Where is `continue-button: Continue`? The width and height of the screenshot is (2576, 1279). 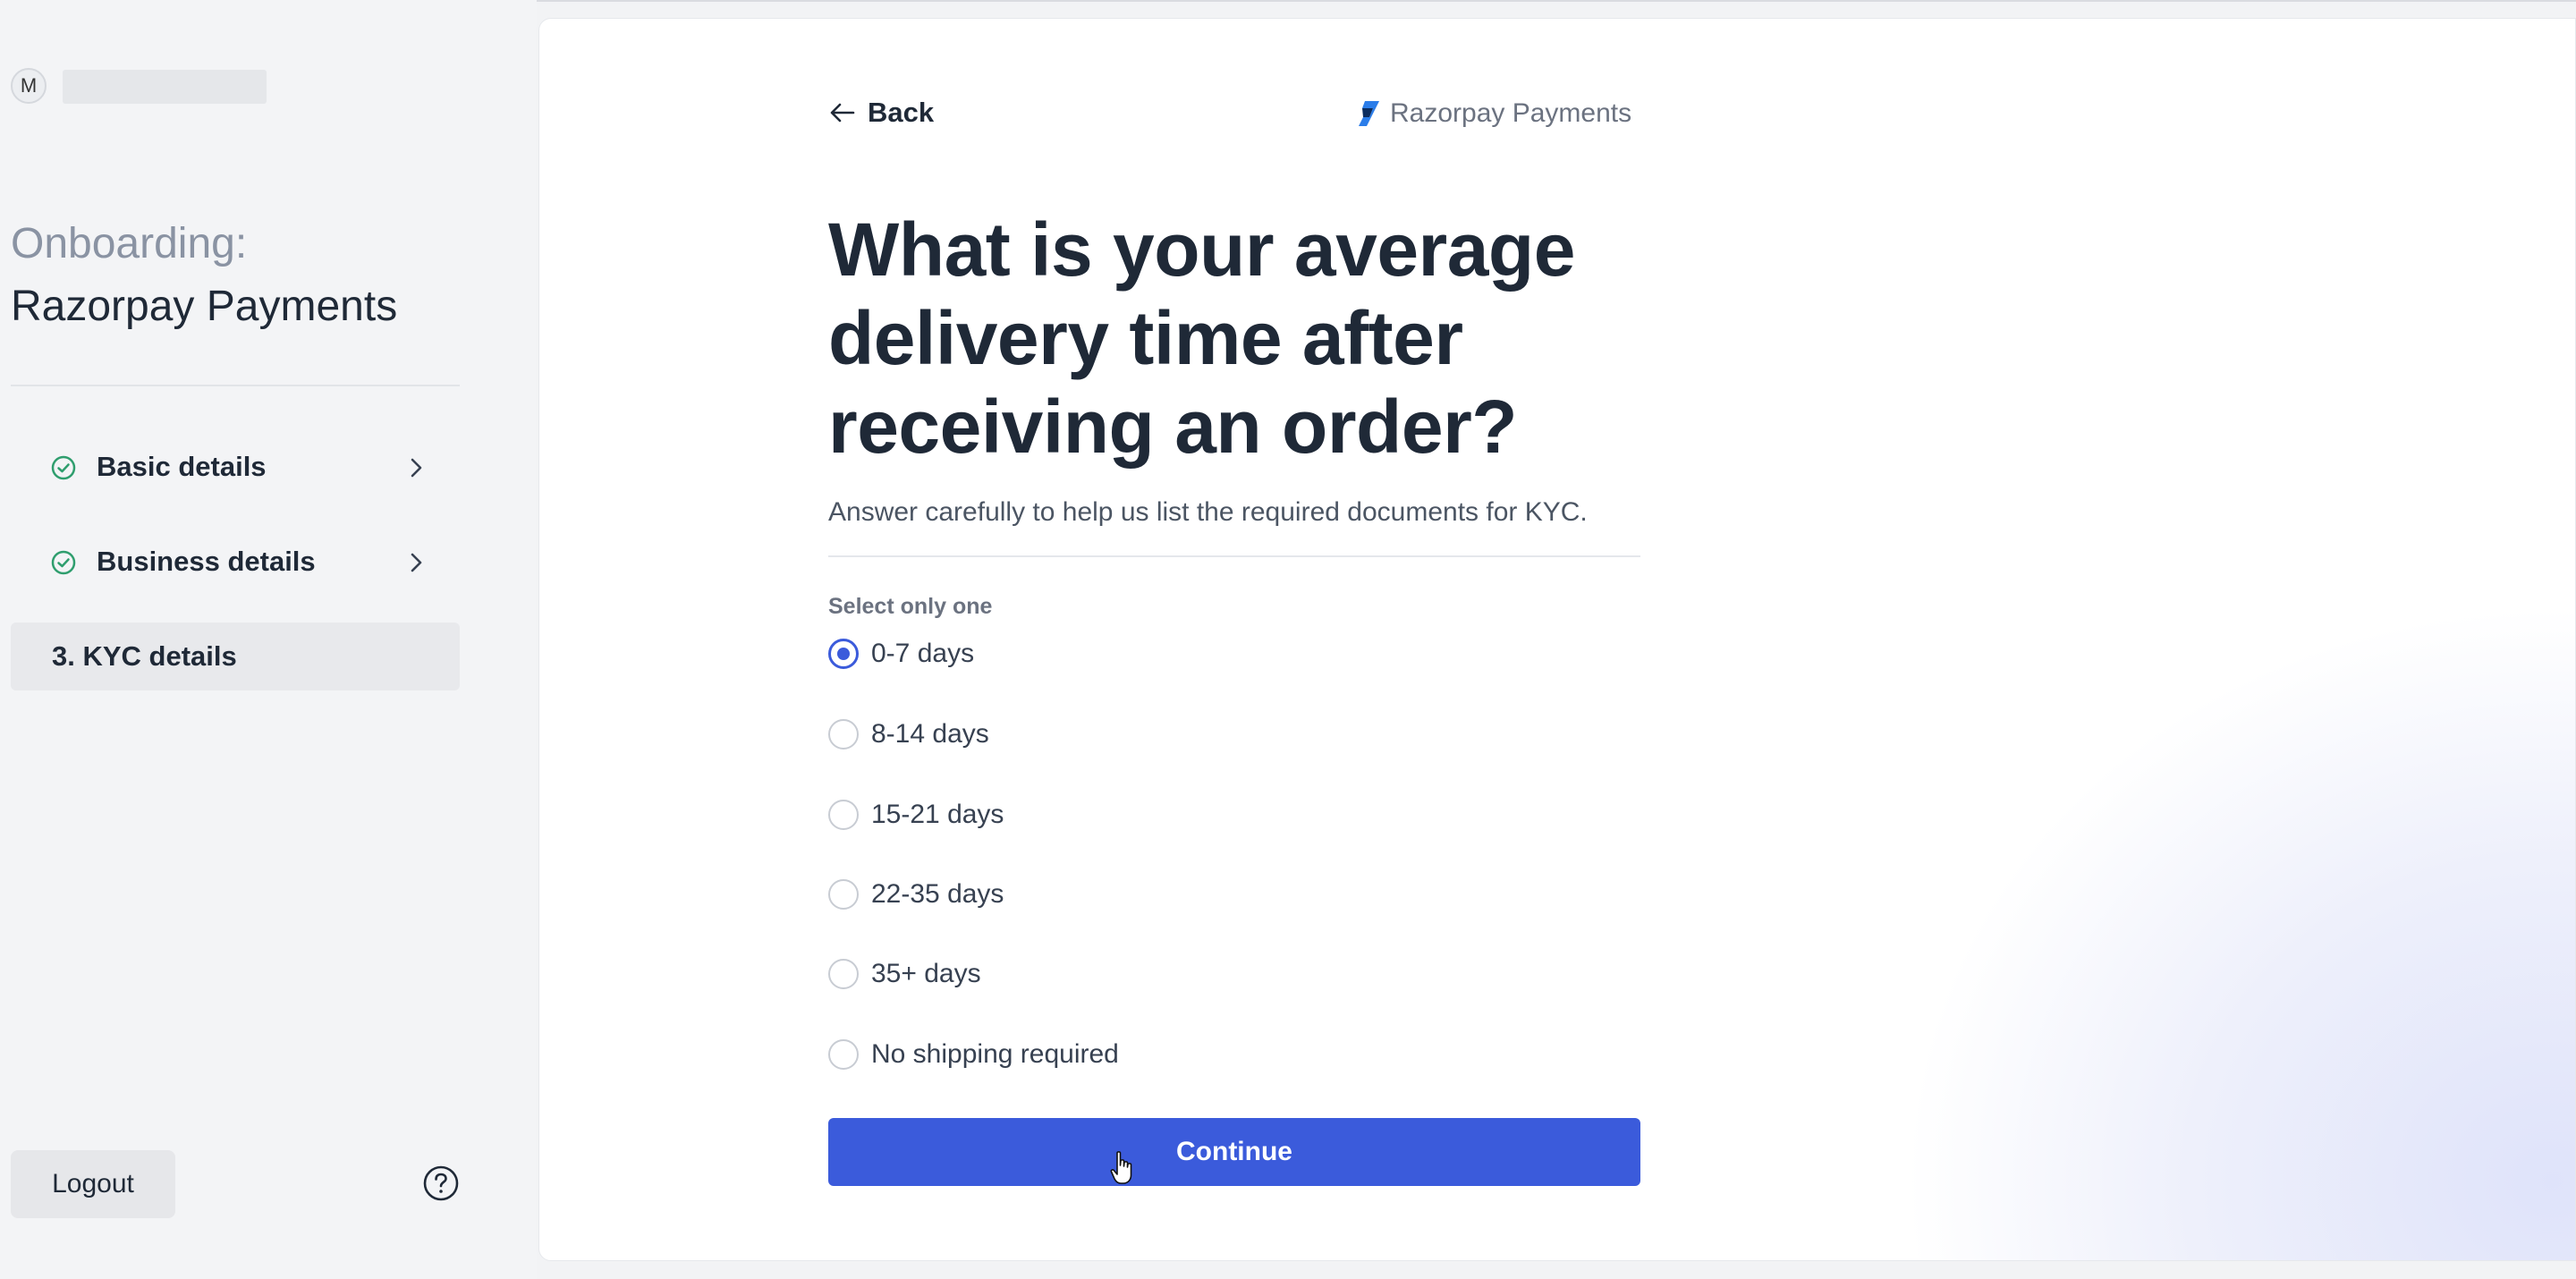 continue-button: Continue is located at coordinates (1234, 1152).